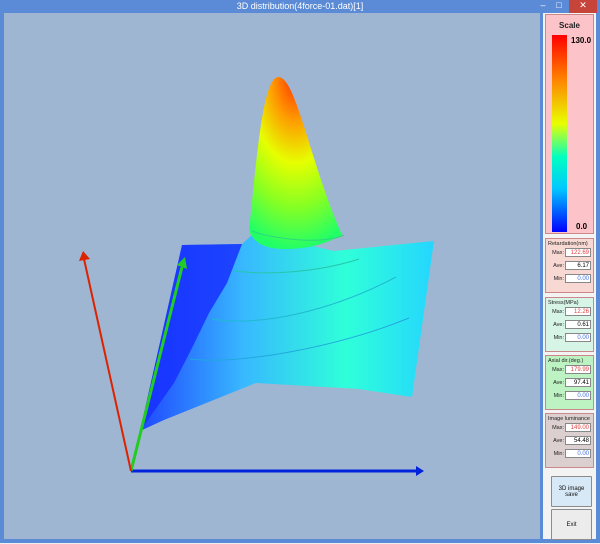 The height and width of the screenshot is (544, 600). I want to click on window-titlebar: 3D distribution(4force-01.dat)[1], so click(300, 6).